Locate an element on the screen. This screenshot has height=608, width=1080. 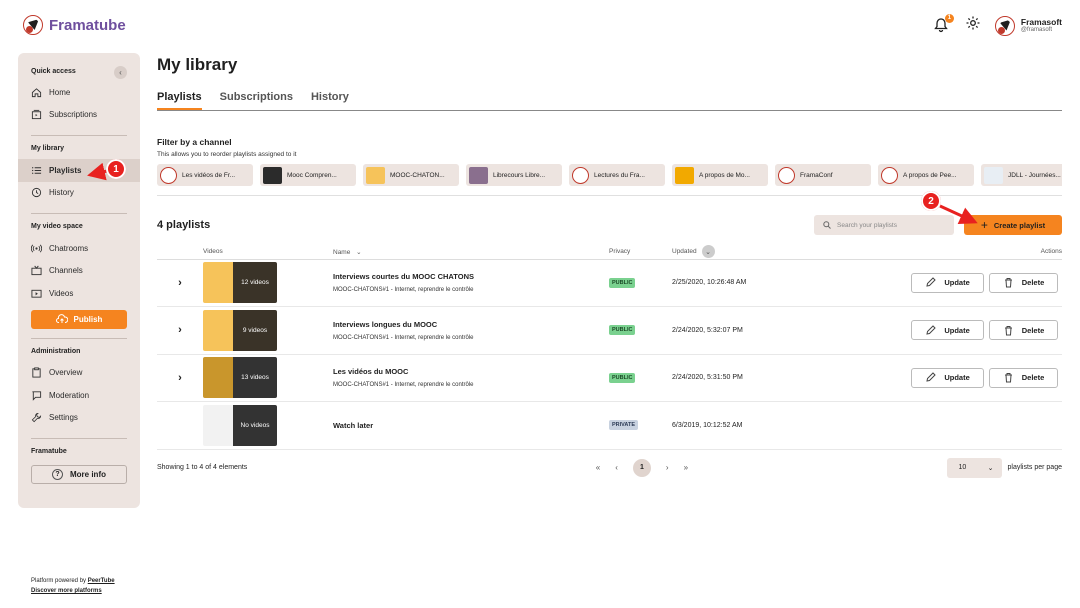
subscriptions-icon is located at coordinates (36, 115).